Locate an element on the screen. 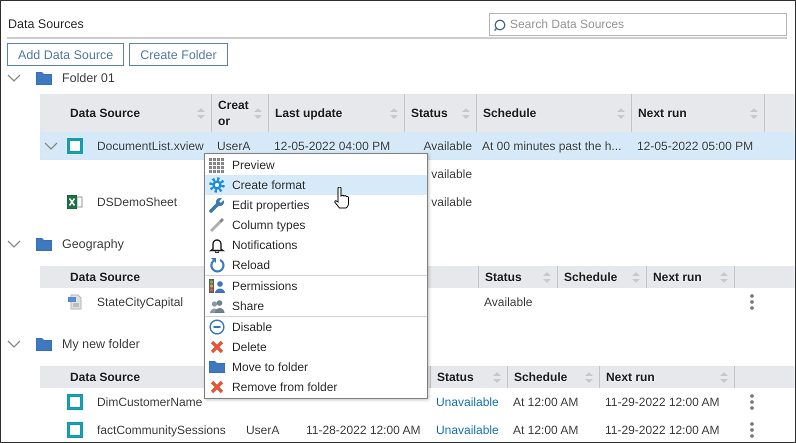  permissions-icon is located at coordinates (217, 286).